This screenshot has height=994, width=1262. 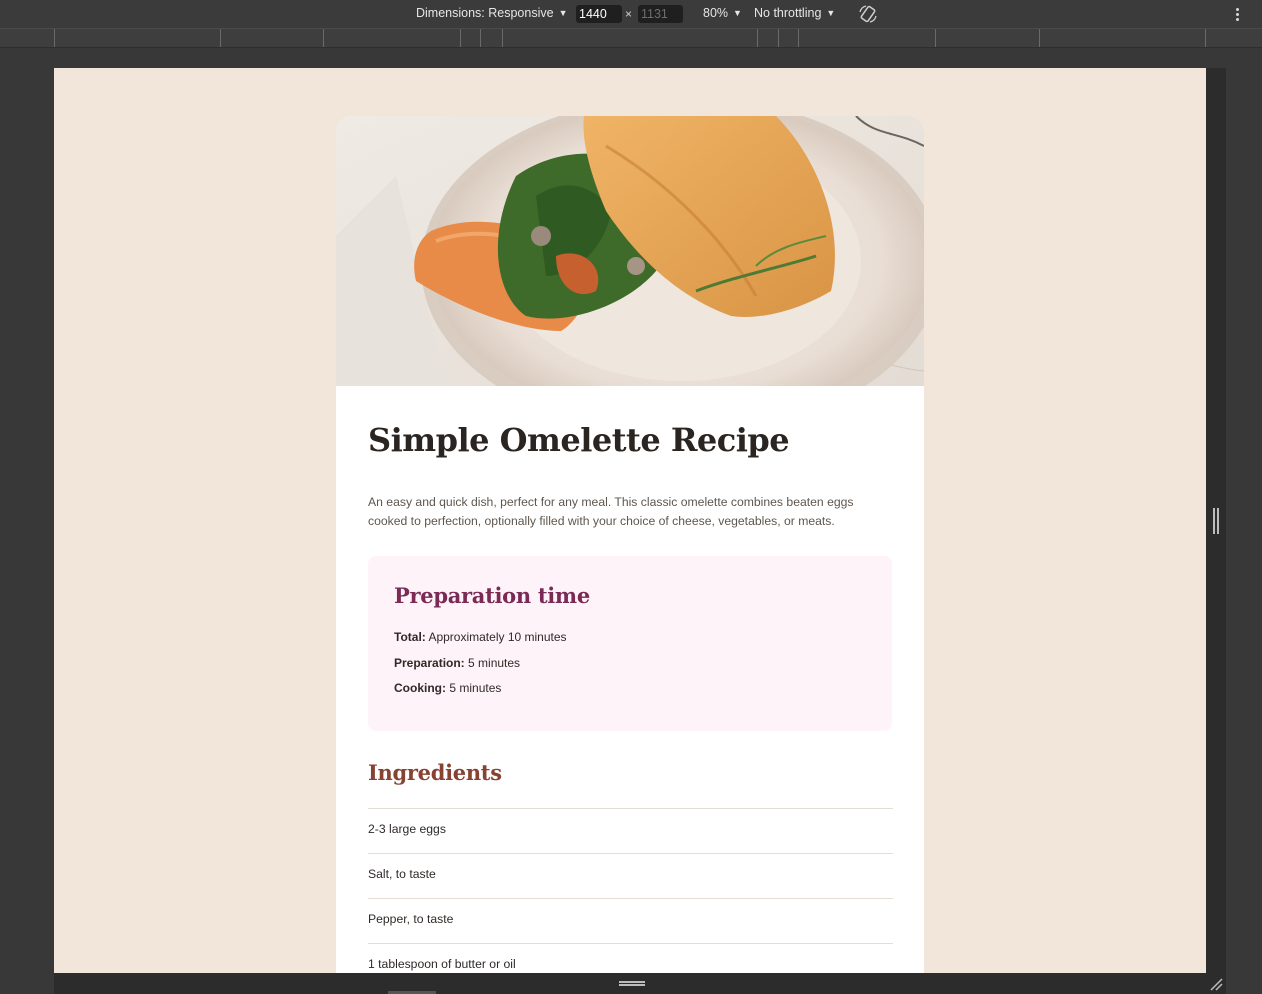 I want to click on list-item: 2-3 large eggs, so click(x=630, y=830).